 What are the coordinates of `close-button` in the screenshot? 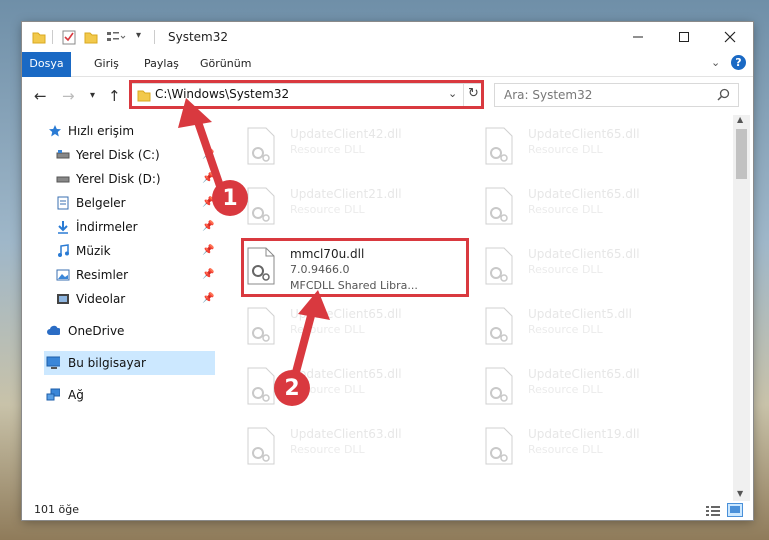 It's located at (730, 37).